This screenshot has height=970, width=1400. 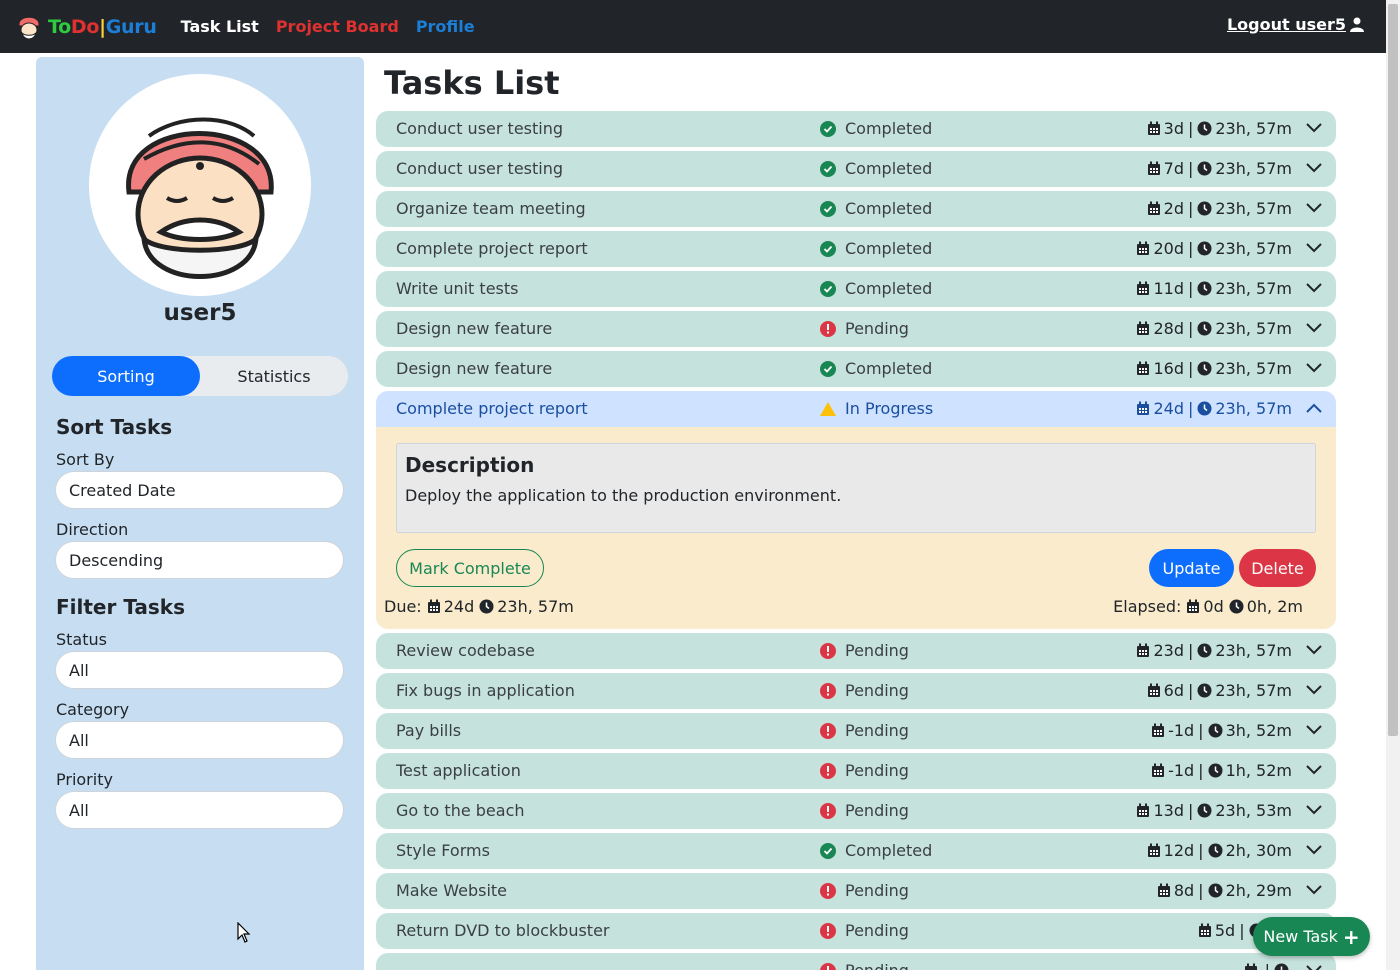 What do you see at coordinates (1258, 770) in the screenshot?
I see `task-due-time: 1h, 52m` at bounding box center [1258, 770].